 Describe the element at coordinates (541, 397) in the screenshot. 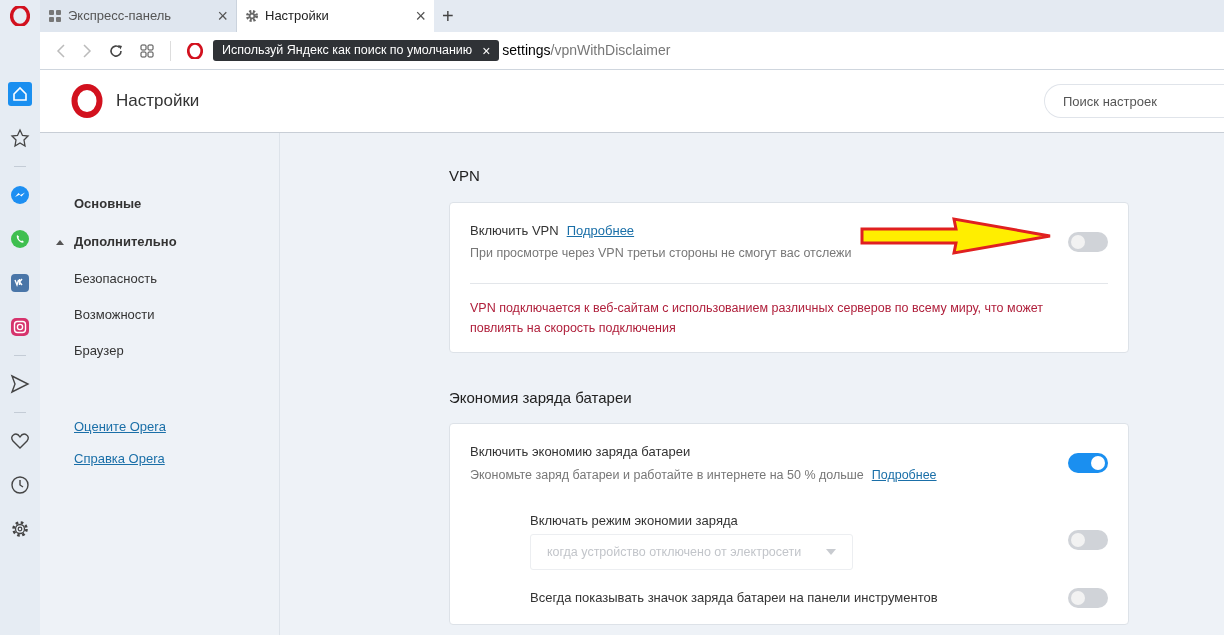

I see `section-title: Экономия заряда батареи` at that location.